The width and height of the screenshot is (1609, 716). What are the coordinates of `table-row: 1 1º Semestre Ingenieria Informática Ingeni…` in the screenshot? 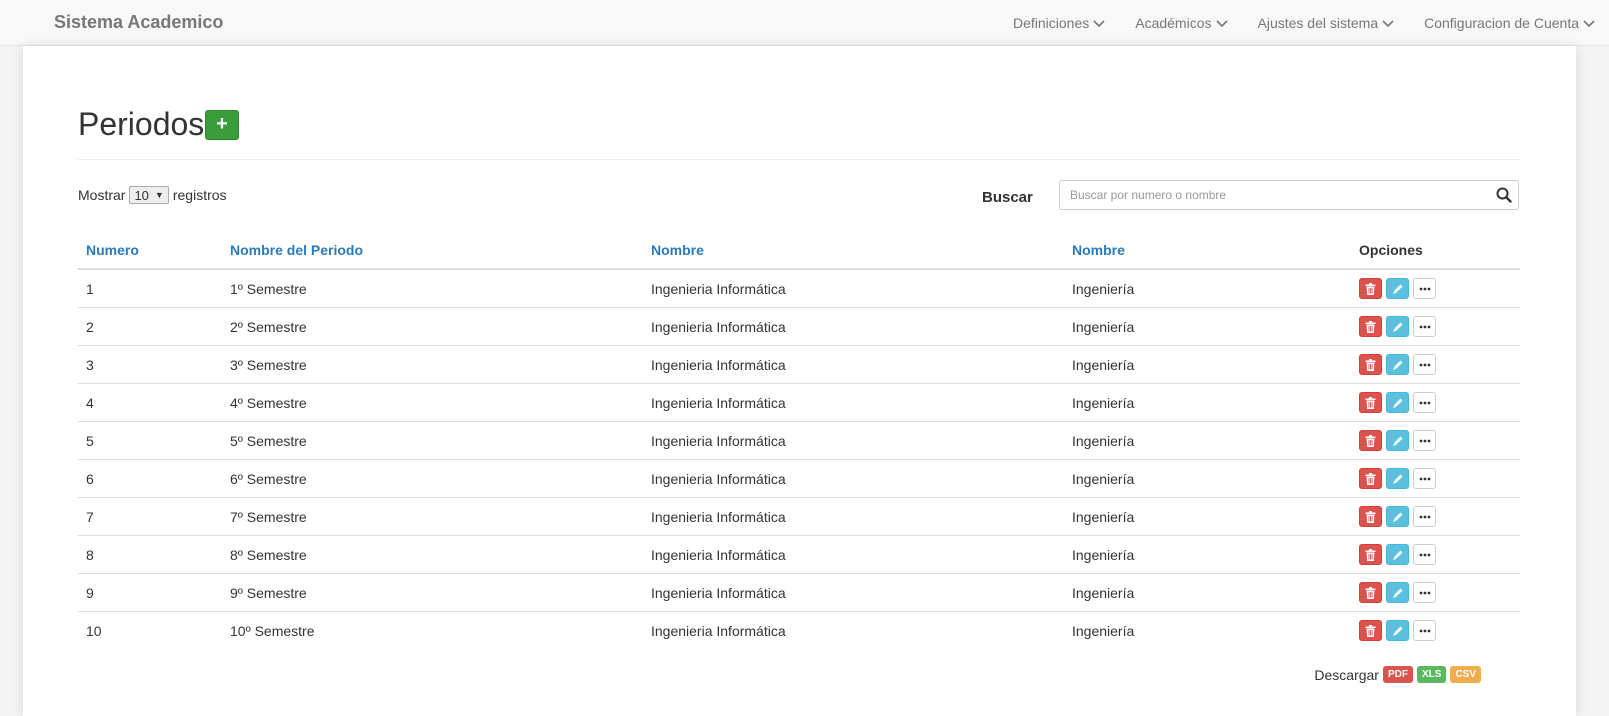 It's located at (799, 288).